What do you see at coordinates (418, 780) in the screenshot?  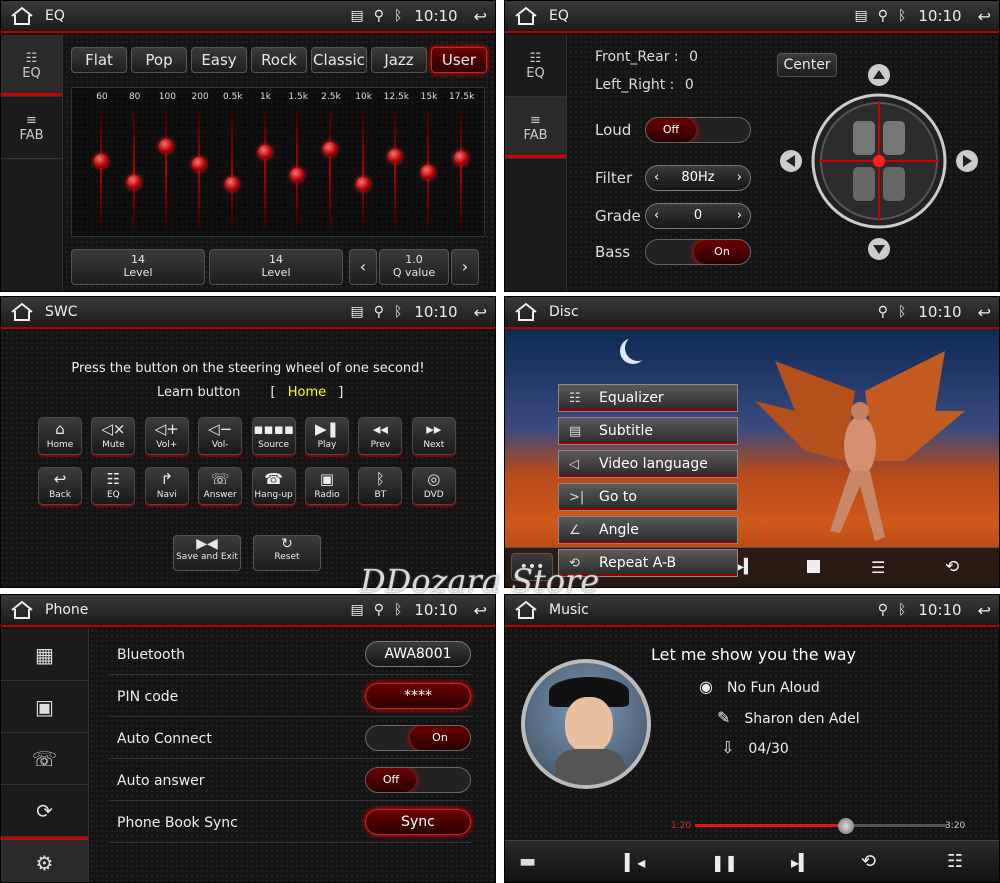 I see `auto-answer-toggle: Off` at bounding box center [418, 780].